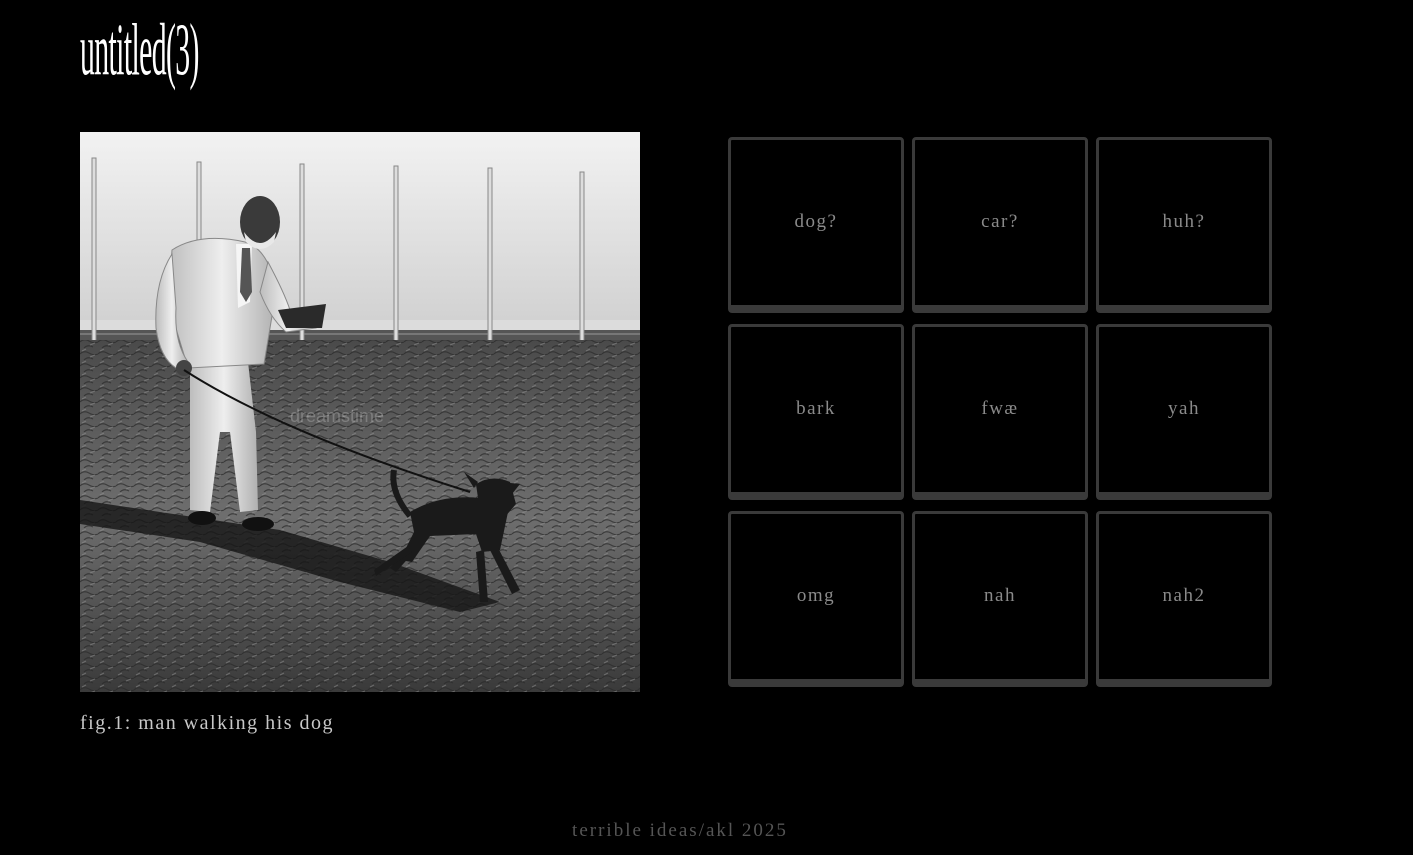  I want to click on huh-button: huh?, so click(1184, 225).